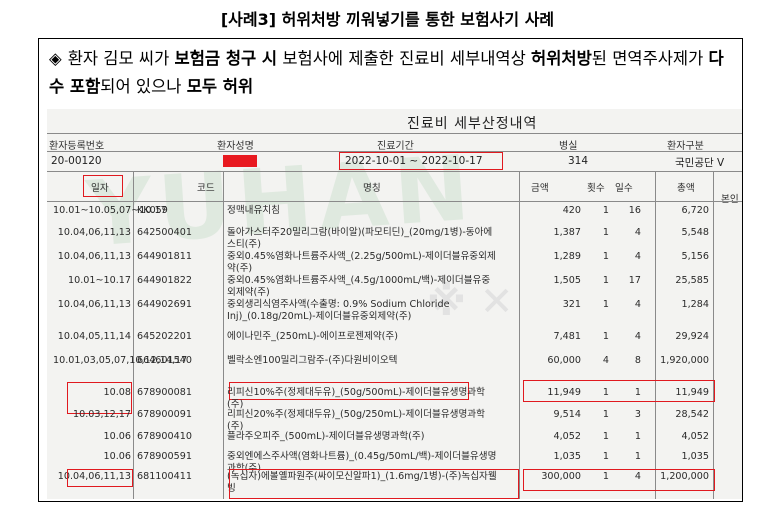  What do you see at coordinates (326, 436) in the screenshot?
I see `row-name: 플라주오피주_(500mL)-제이더블유생명과학(주)` at bounding box center [326, 436].